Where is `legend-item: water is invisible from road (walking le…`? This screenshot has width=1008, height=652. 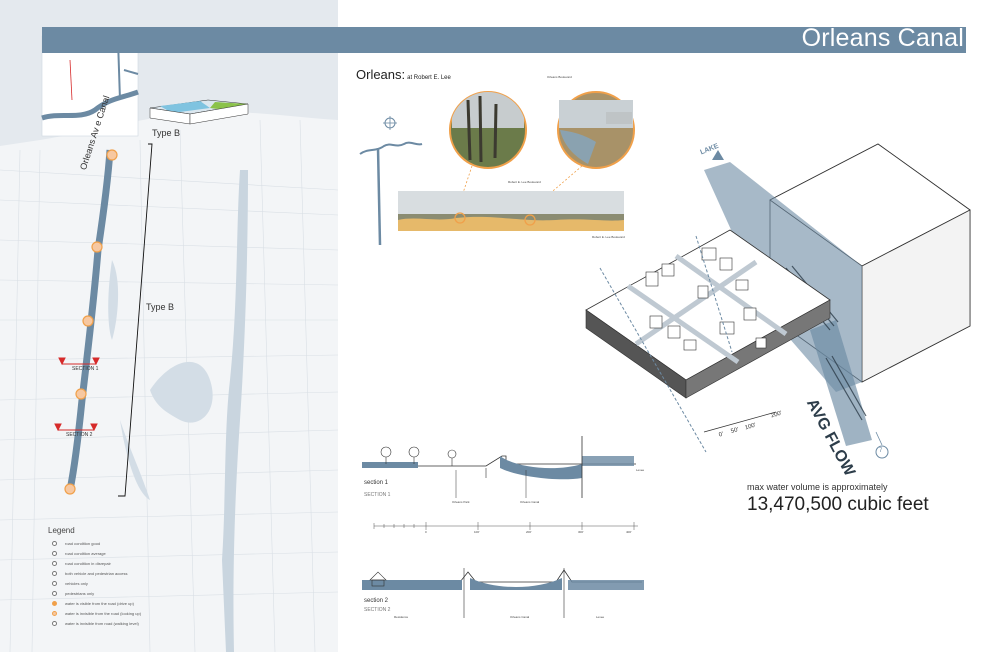 legend-item: water is invisible from road (walking le… is located at coordinates (95, 623).